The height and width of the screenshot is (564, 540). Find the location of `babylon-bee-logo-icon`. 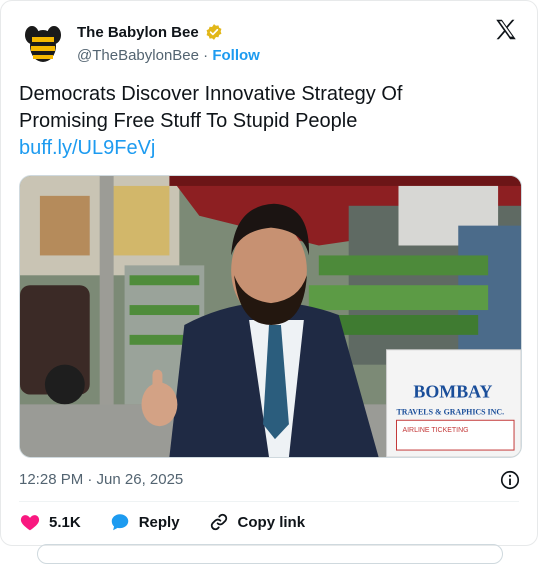

babylon-bee-logo-icon is located at coordinates (43, 43).